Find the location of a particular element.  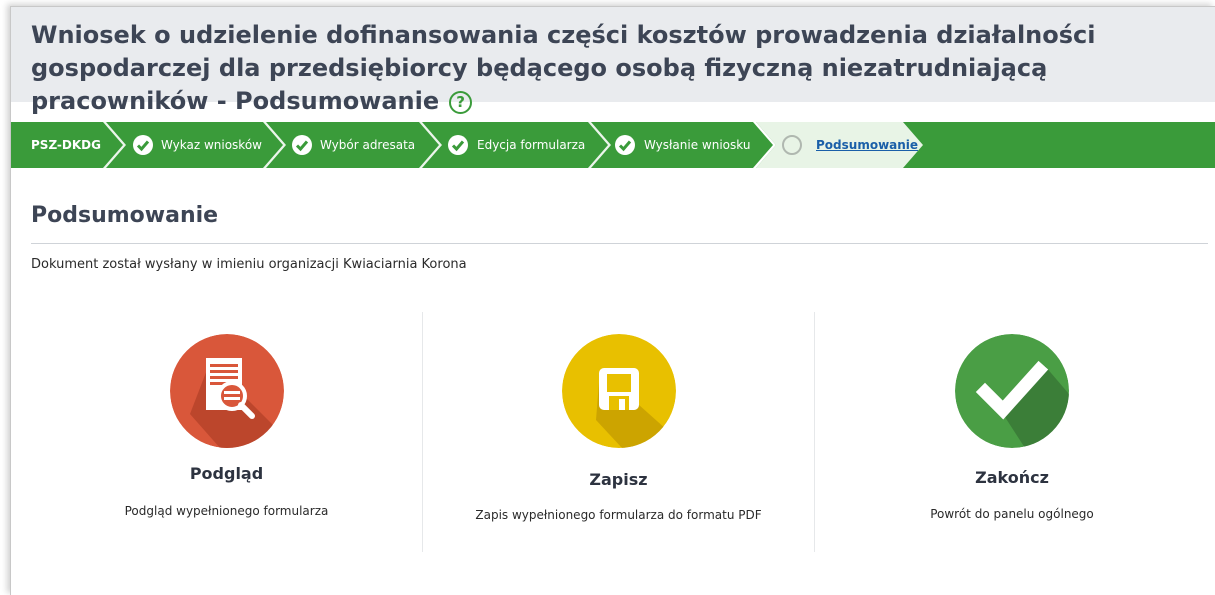

step-wykaz-wnioskow: Wykaz wniosków is located at coordinates (211, 145).